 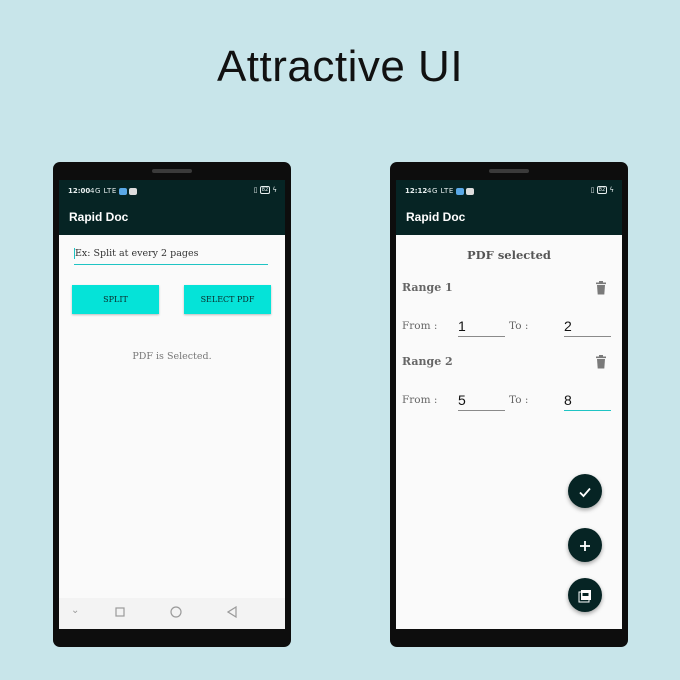 I want to click on square-icon, so click(x=120, y=613).